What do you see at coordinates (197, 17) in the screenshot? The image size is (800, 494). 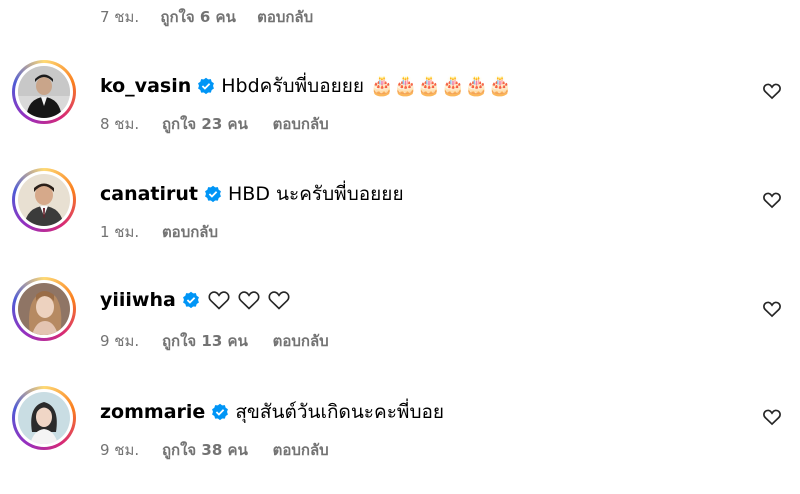 I see `like-count: ถูกใจ 6 คน` at bounding box center [197, 17].